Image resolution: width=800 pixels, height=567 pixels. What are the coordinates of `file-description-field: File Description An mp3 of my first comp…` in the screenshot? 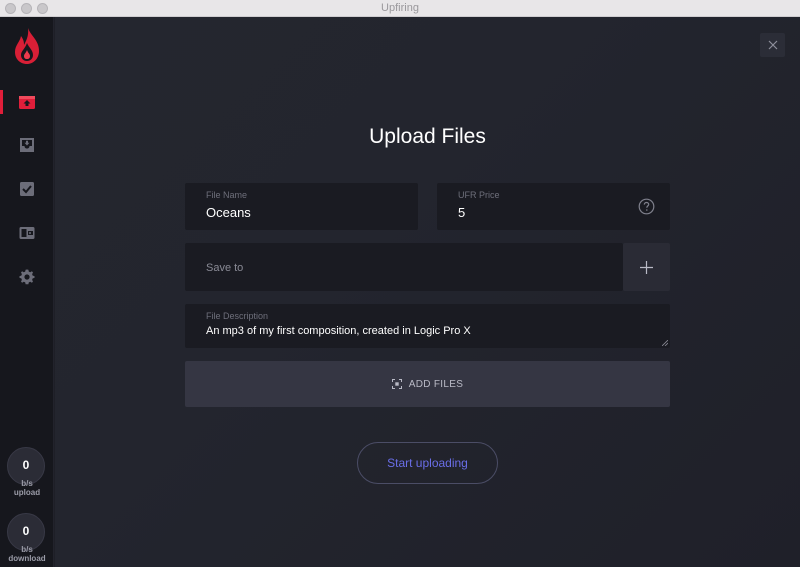 It's located at (427, 326).